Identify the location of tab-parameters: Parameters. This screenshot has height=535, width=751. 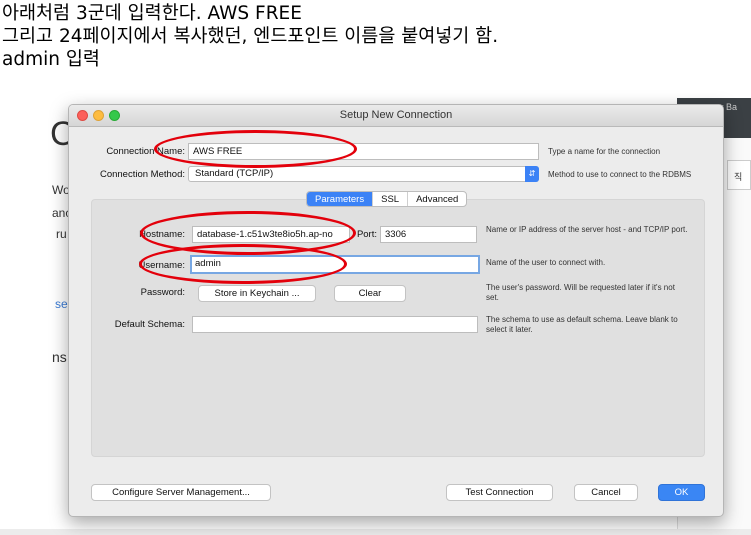
(340, 199).